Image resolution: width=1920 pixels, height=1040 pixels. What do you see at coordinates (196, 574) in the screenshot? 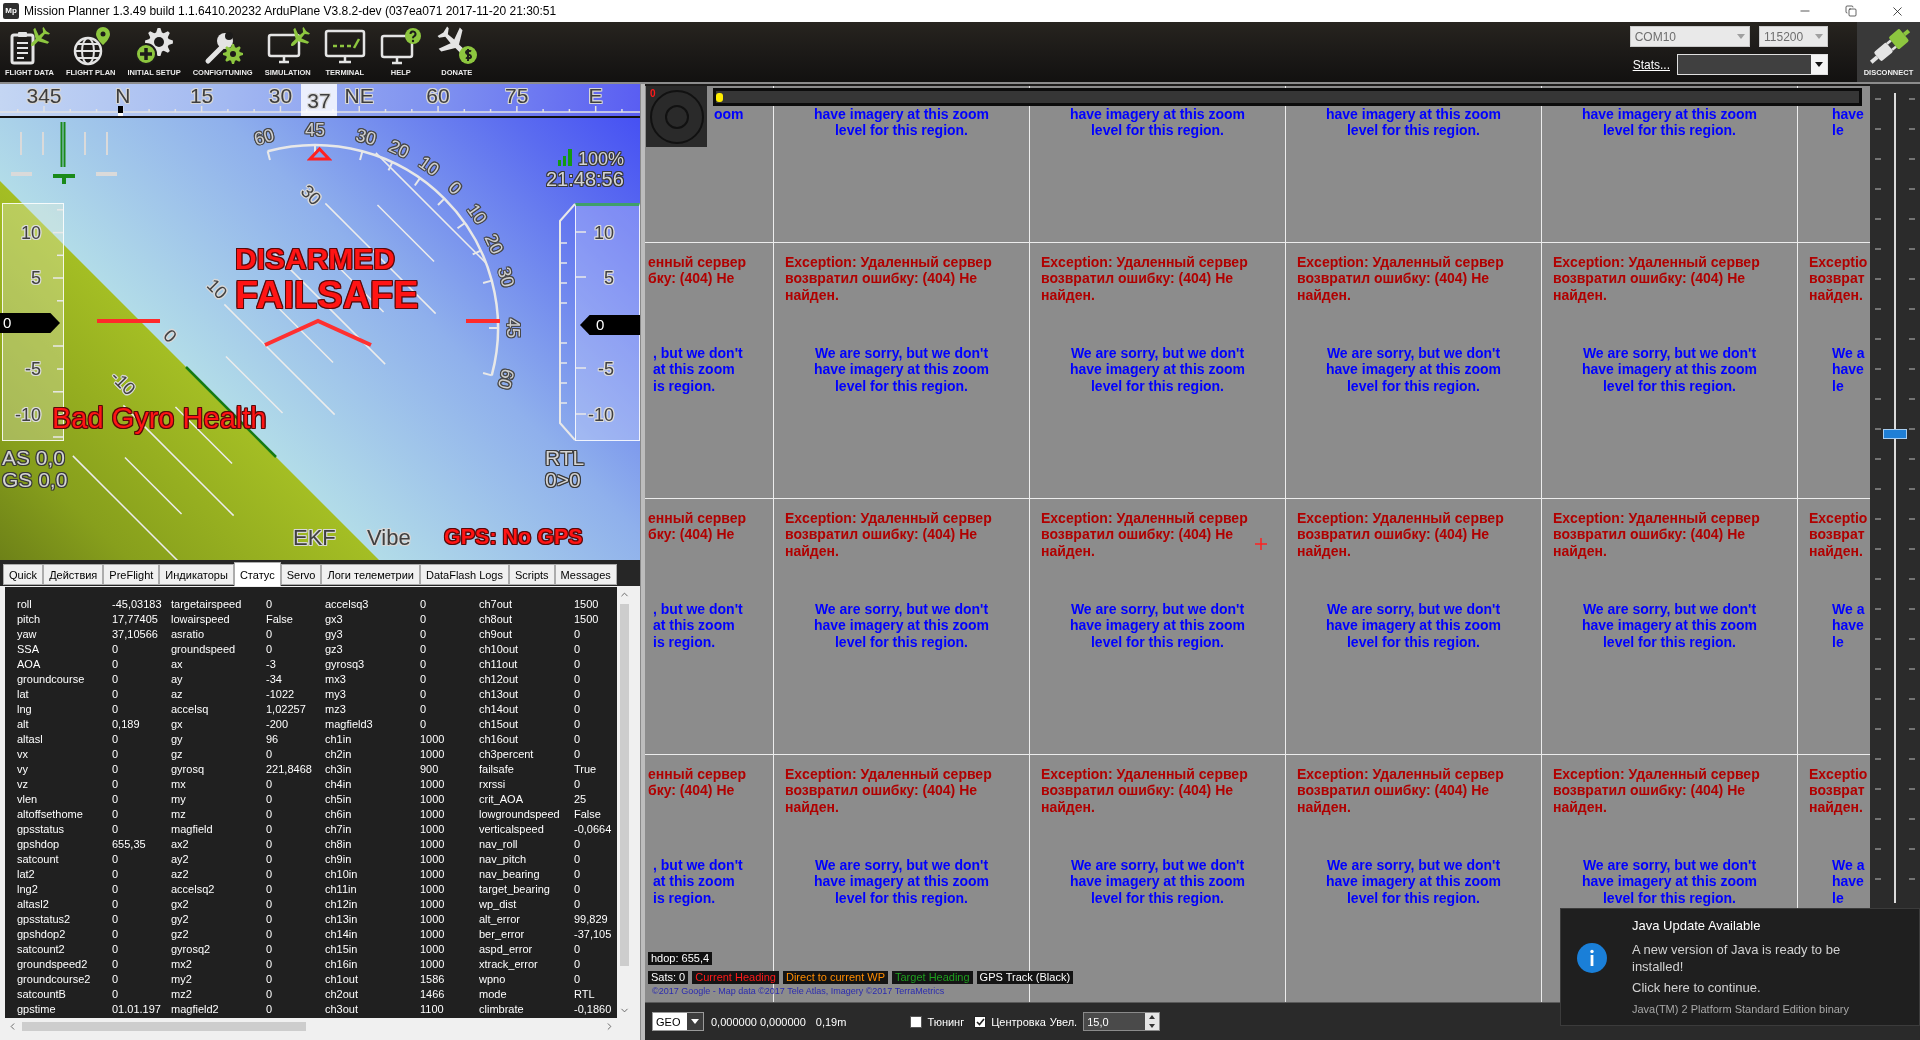
I see `tab: Индикаторы` at bounding box center [196, 574].